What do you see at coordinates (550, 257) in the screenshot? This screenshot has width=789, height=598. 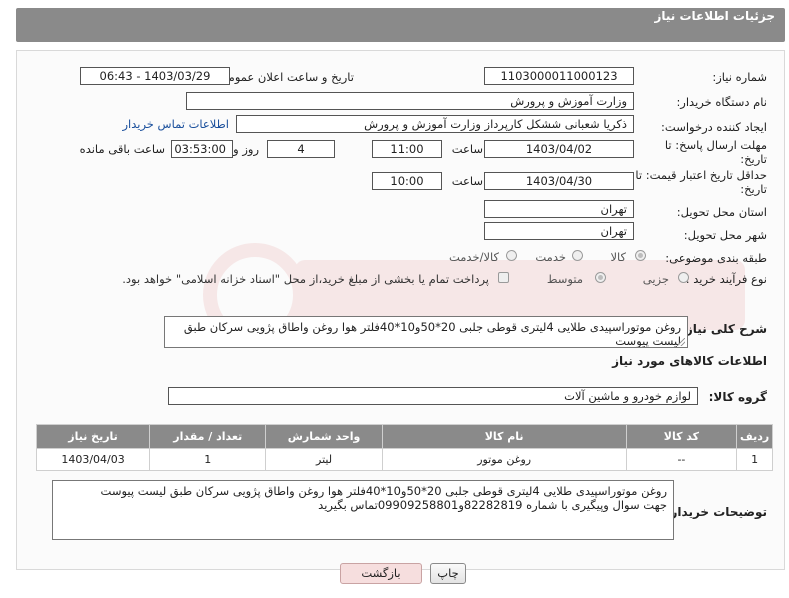 I see `category-option-service: خدمت` at bounding box center [550, 257].